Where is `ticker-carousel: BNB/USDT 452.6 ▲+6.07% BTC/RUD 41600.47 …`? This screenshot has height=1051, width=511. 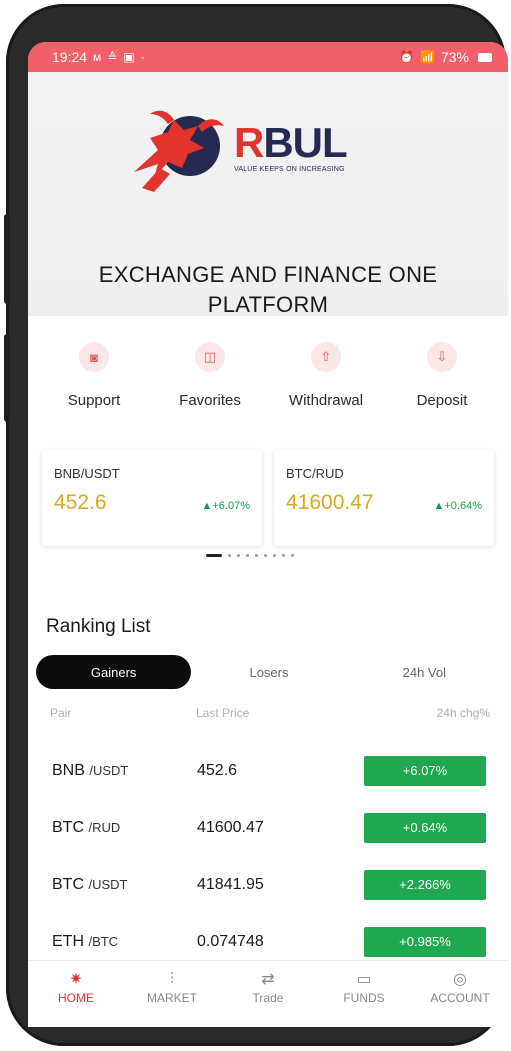
ticker-carousel: BNB/USDT 452.6 ▲+6.07% BTC/RUD 41600.47 … is located at coordinates (268, 498).